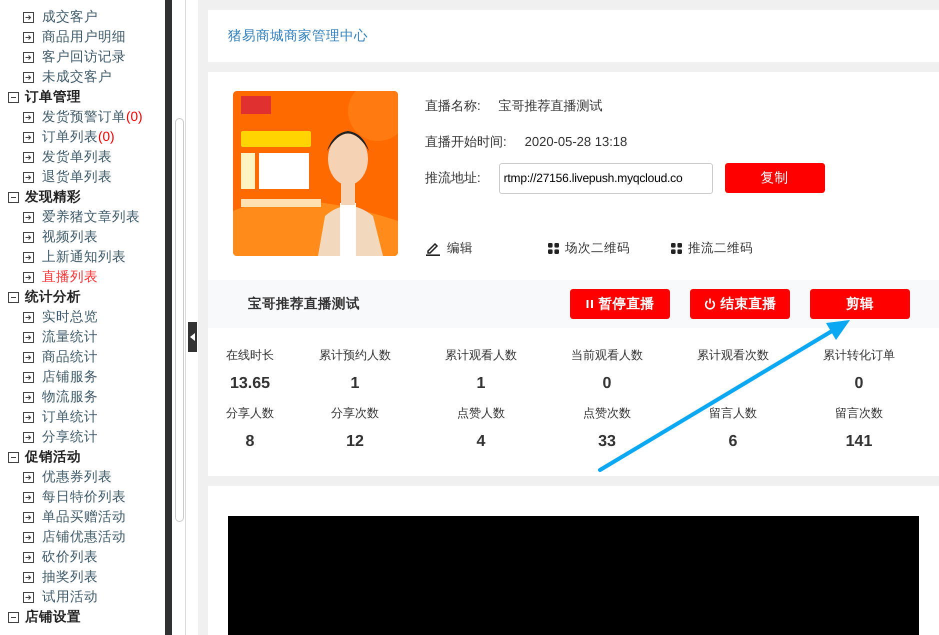  What do you see at coordinates (70, 17) in the screenshot?
I see `sidebar-item: 成交客户` at bounding box center [70, 17].